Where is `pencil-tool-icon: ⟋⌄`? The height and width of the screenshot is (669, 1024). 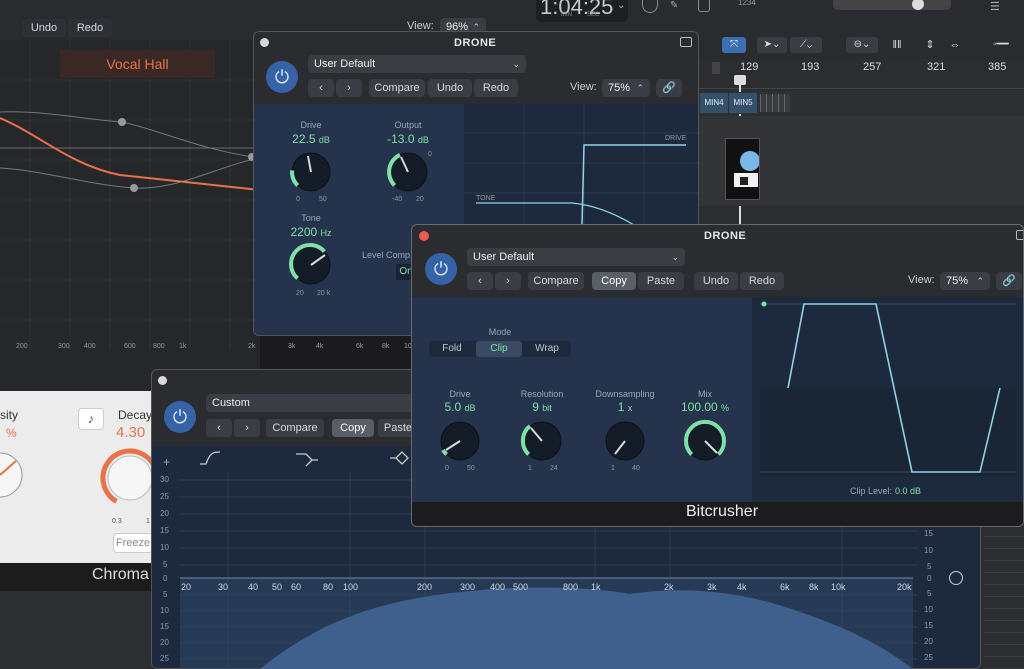 pencil-tool-icon: ⟋⌄ is located at coordinates (806, 45).